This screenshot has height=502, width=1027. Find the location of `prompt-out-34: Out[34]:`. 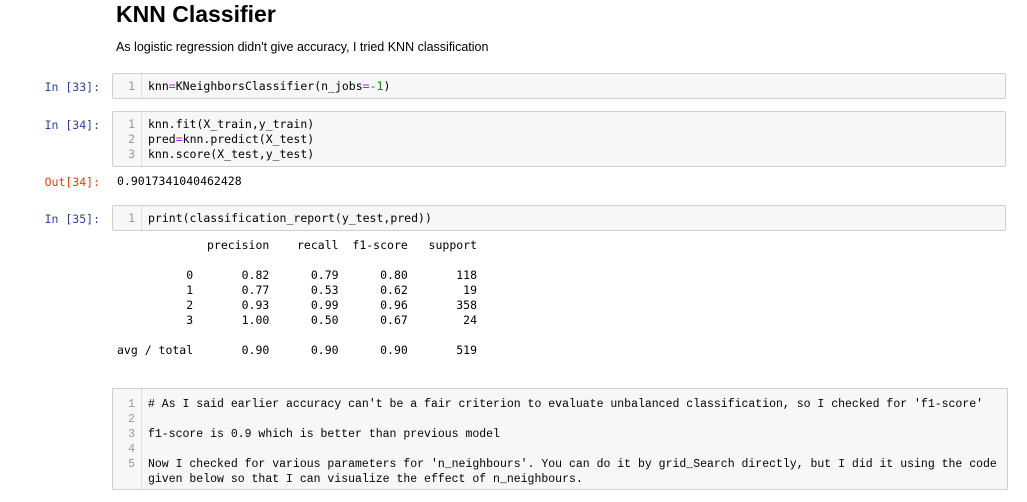

prompt-out-34: Out[34]: is located at coordinates (72, 182).